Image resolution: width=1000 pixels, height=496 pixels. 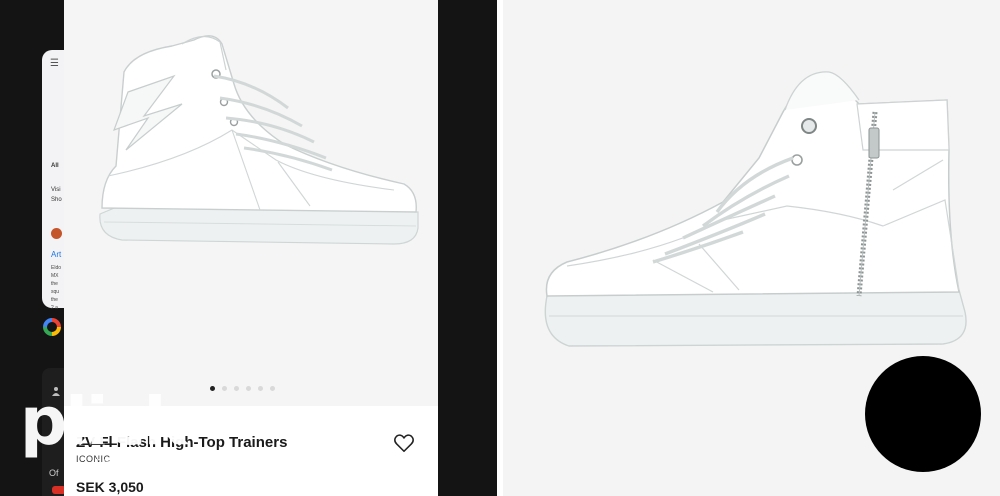 I want to click on background-text-line: Visi, so click(x=56, y=190).